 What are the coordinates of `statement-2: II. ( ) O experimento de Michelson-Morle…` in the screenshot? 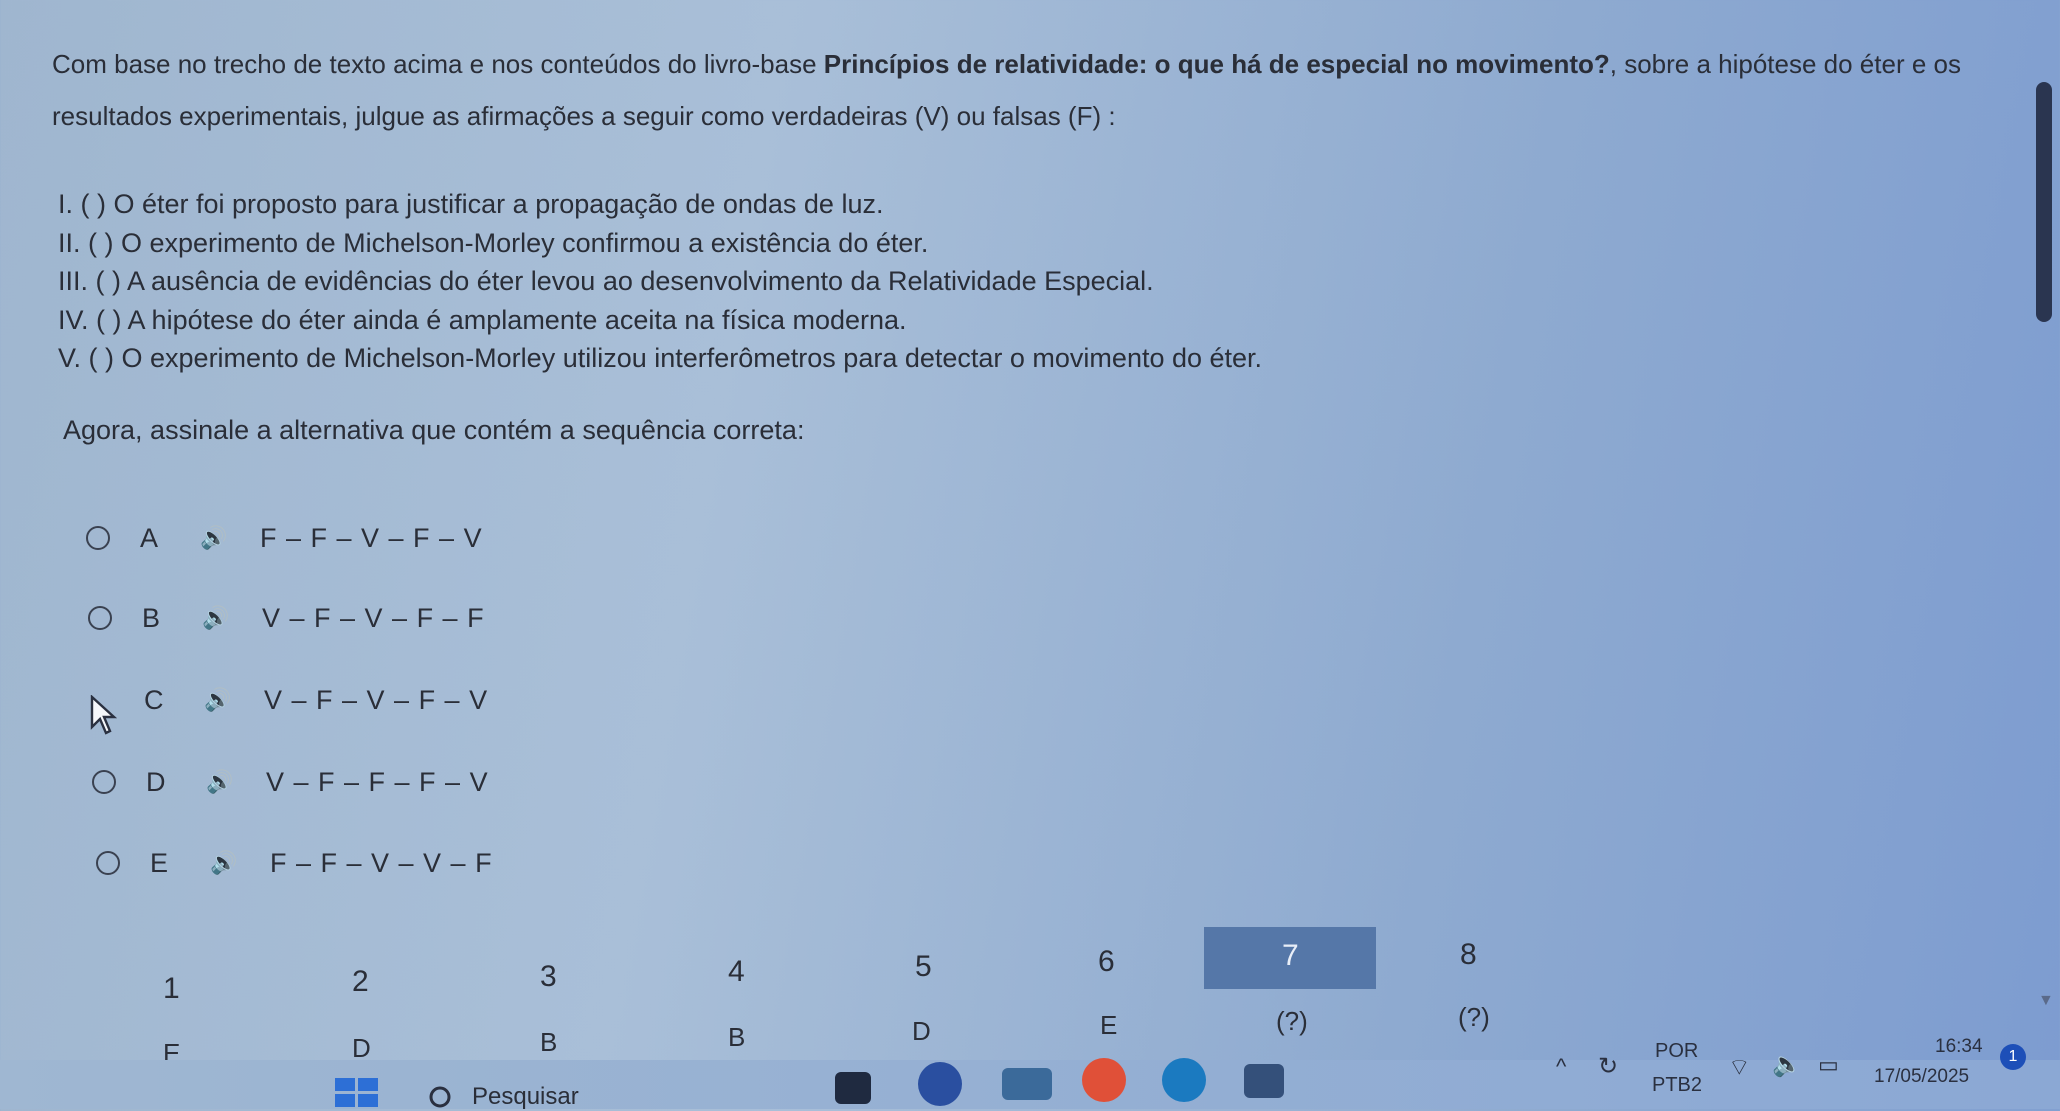 It's located at (493, 242).